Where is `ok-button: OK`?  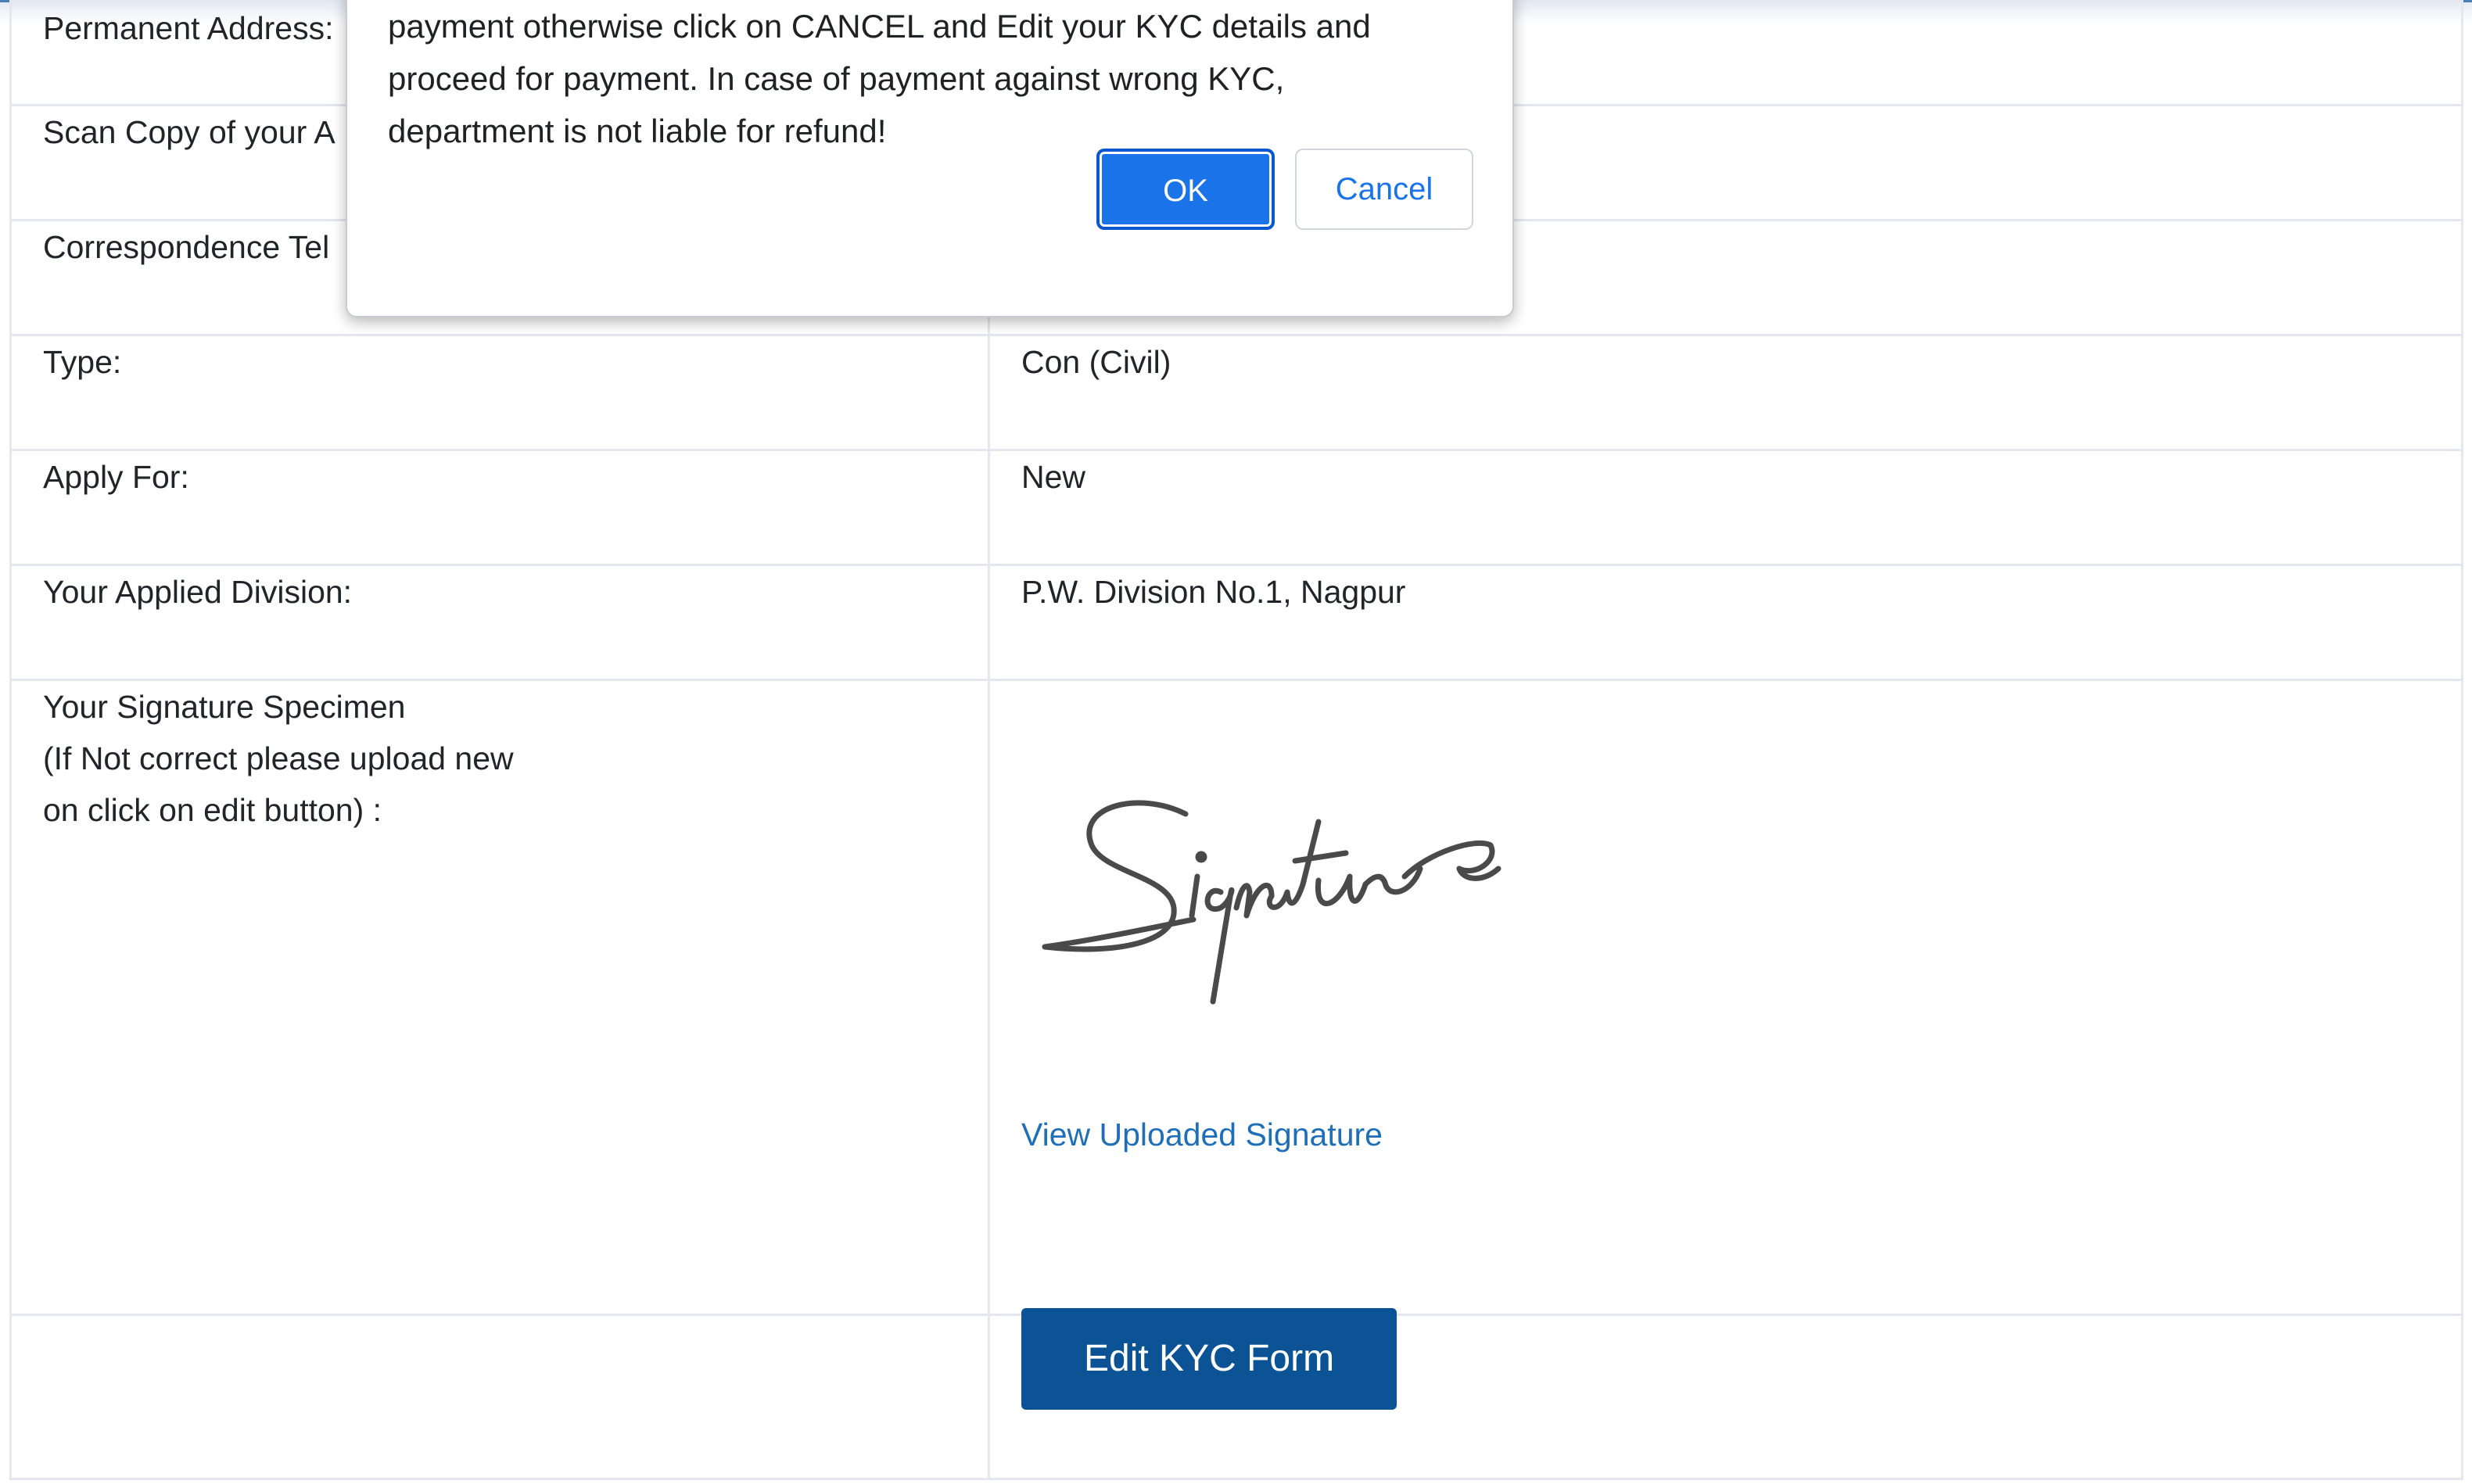 ok-button: OK is located at coordinates (1186, 189).